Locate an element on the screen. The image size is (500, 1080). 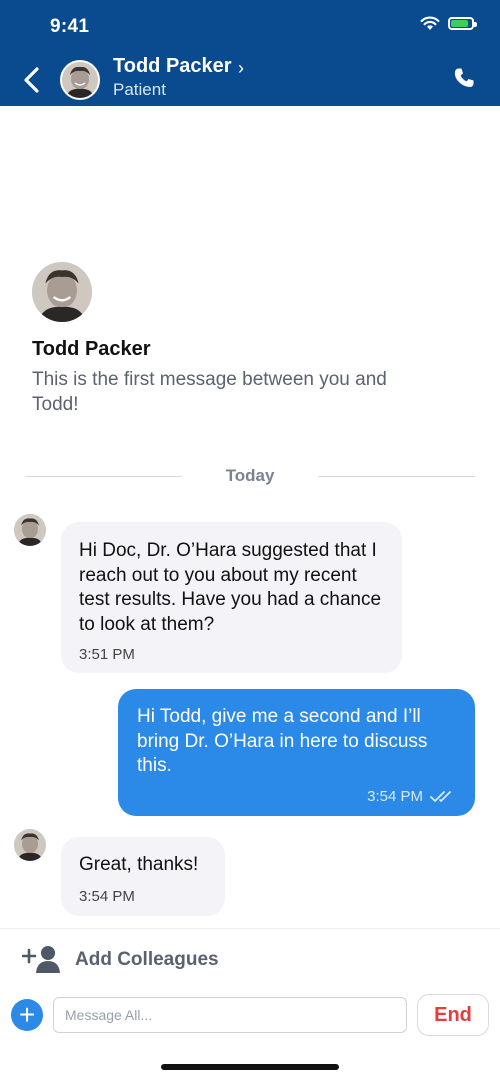
add-colleagues-bar: Add Colleagues is located at coordinates (250, 960).